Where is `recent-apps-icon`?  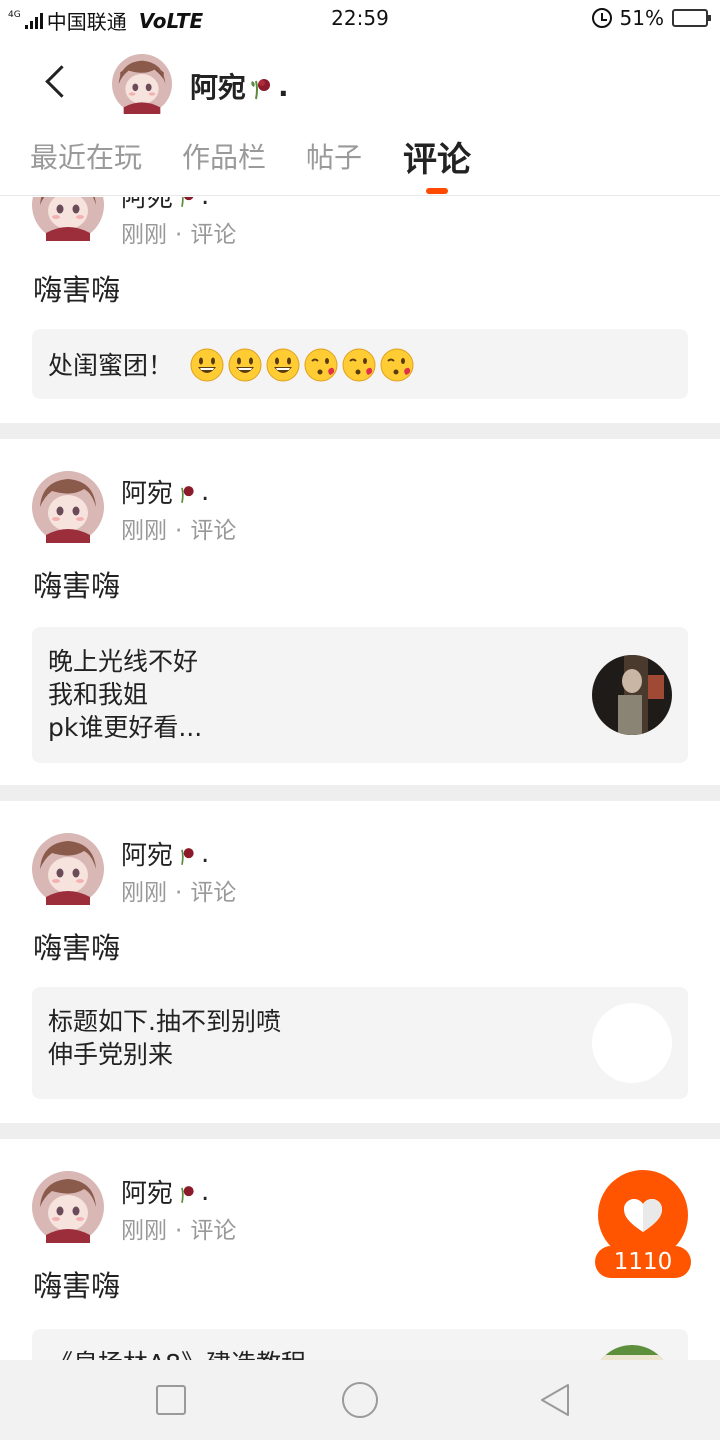
recent-apps-icon is located at coordinates (171, 1400).